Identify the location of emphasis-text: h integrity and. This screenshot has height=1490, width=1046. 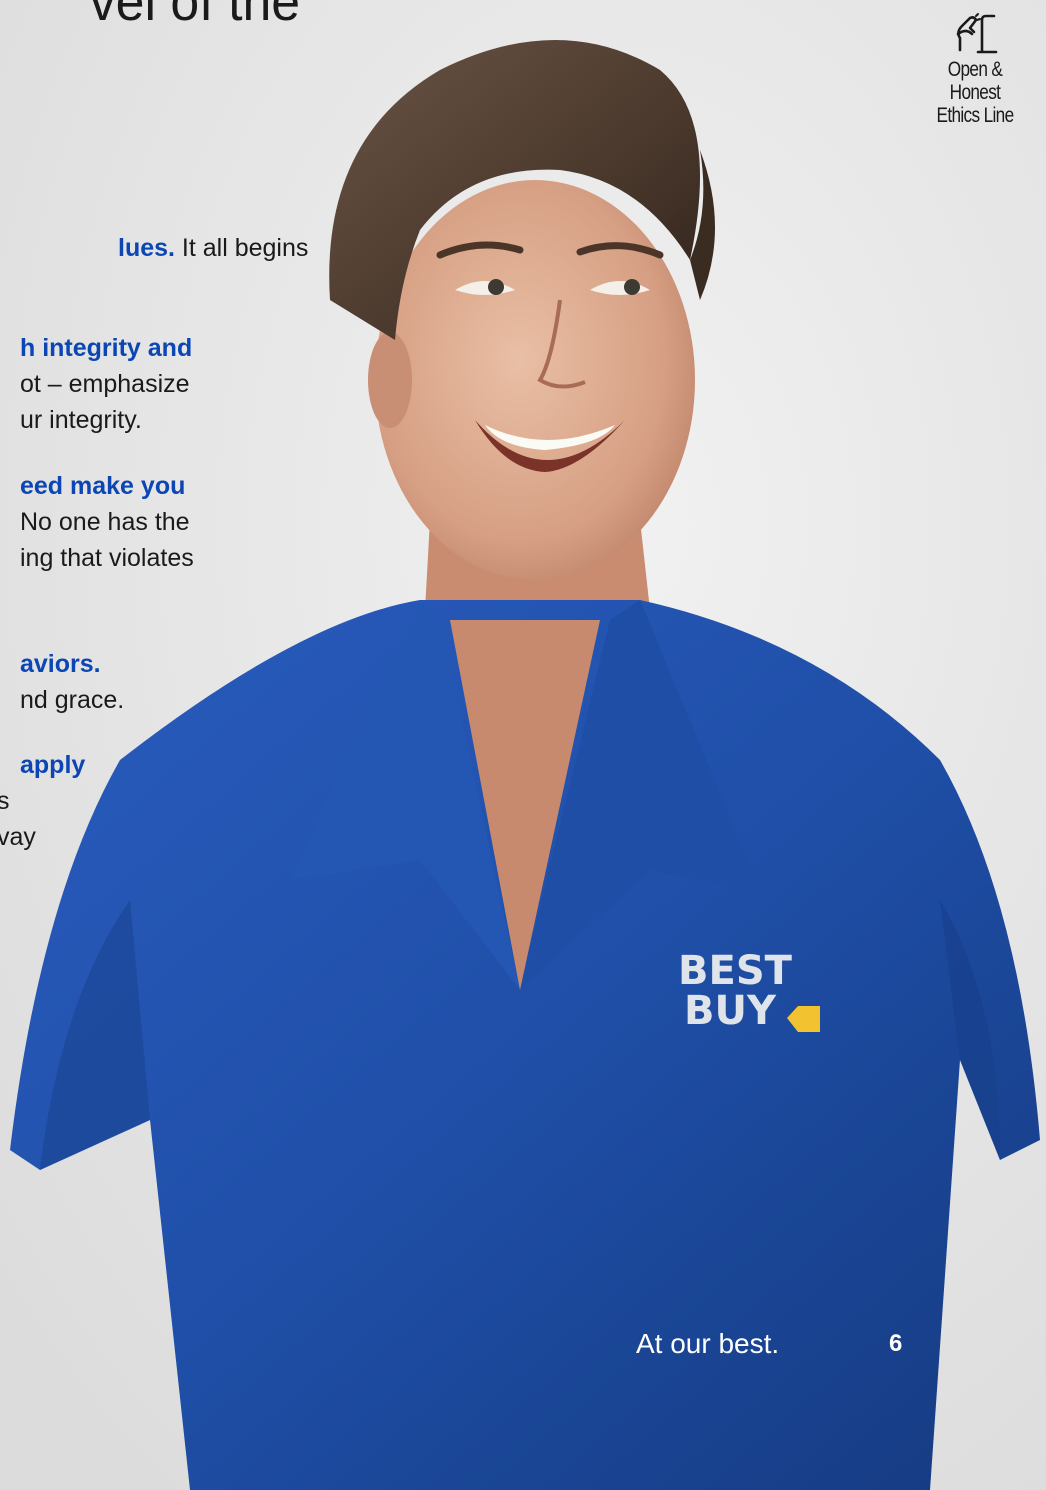
(106, 348).